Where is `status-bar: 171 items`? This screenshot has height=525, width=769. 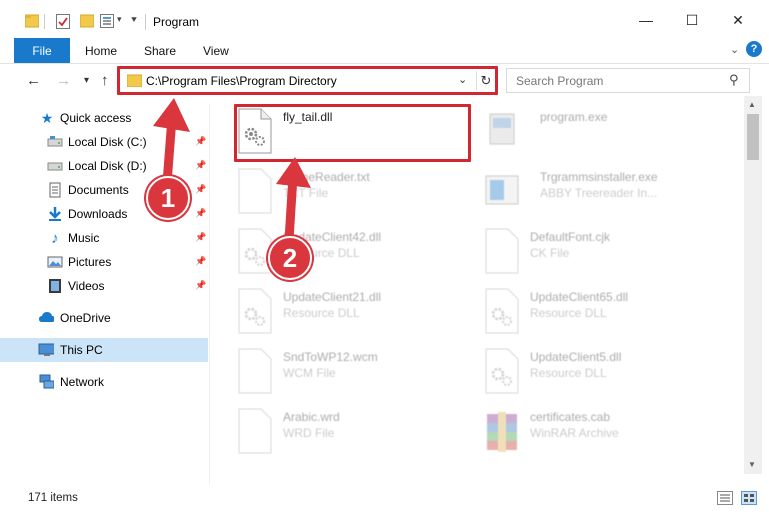 status-bar: 171 items is located at coordinates (384, 498).